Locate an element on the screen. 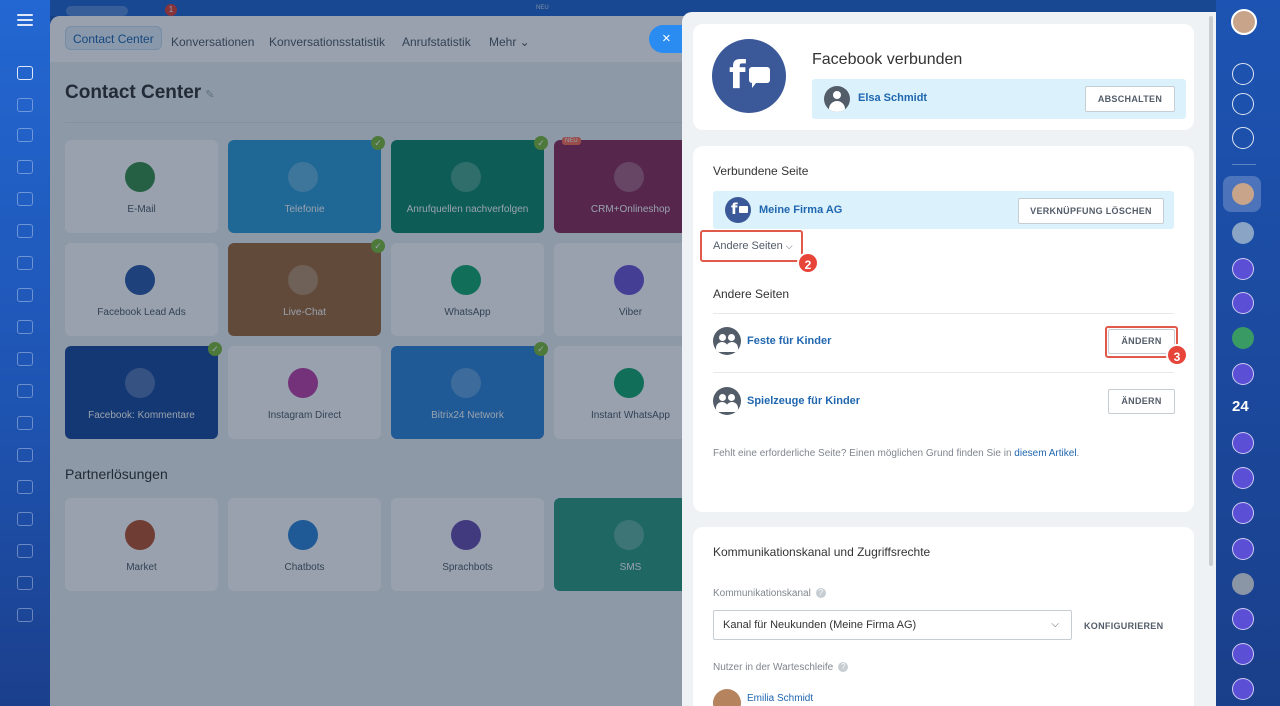  user-avatar-icon is located at coordinates (837, 99).